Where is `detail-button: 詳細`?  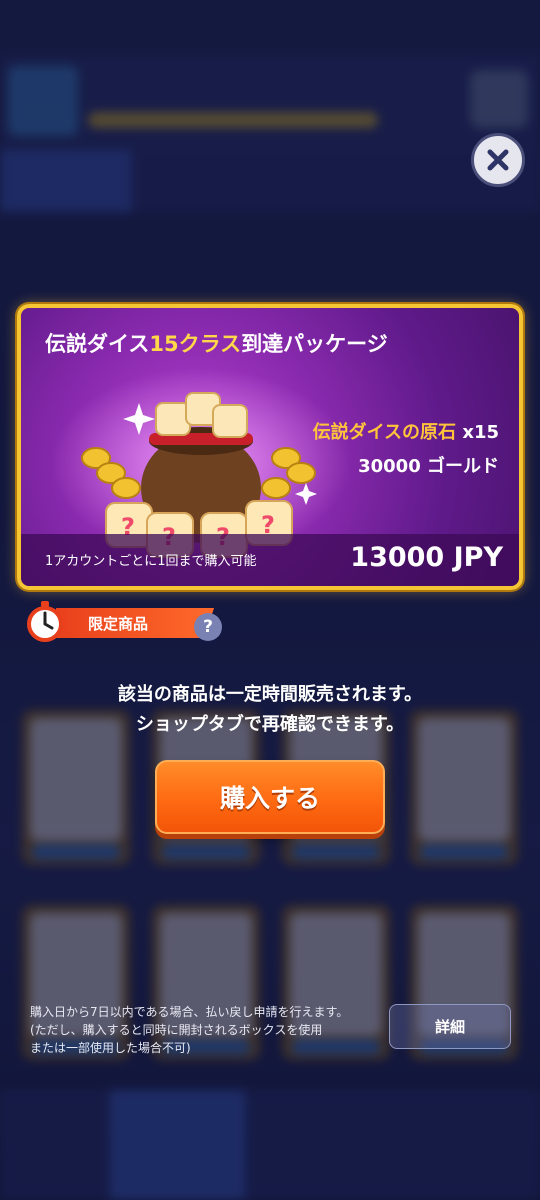
detail-button: 詳細 is located at coordinates (450, 1026).